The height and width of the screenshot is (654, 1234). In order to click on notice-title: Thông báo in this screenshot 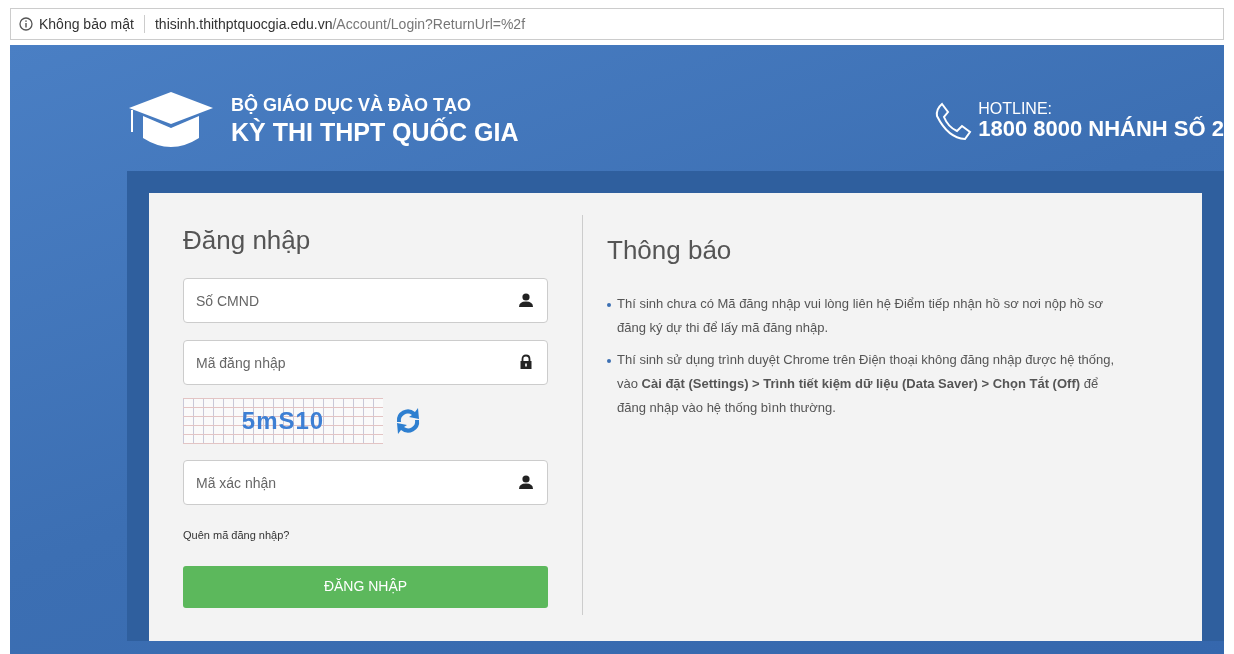, I will do `click(670, 250)`.